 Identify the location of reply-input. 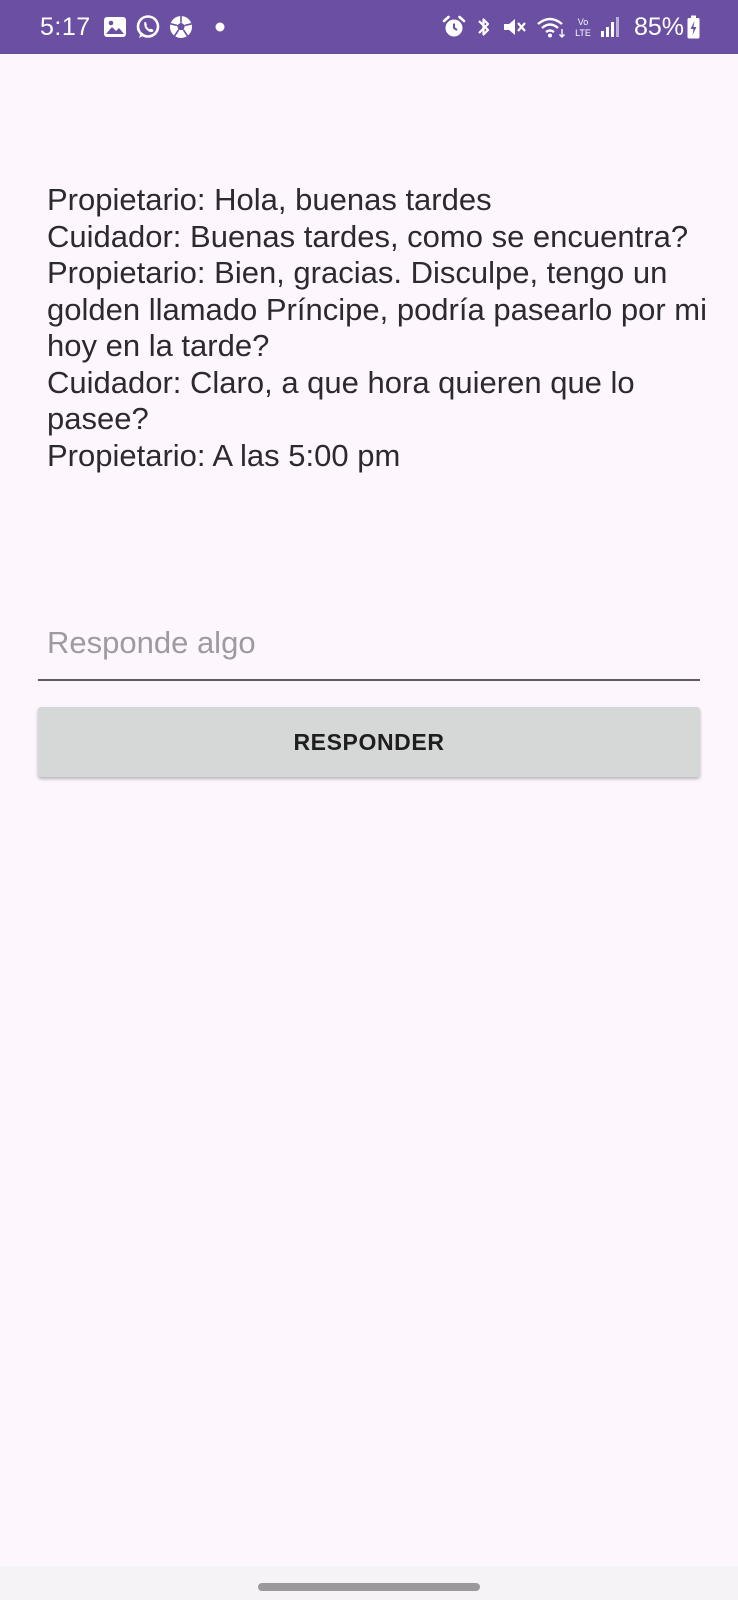
(369, 648).